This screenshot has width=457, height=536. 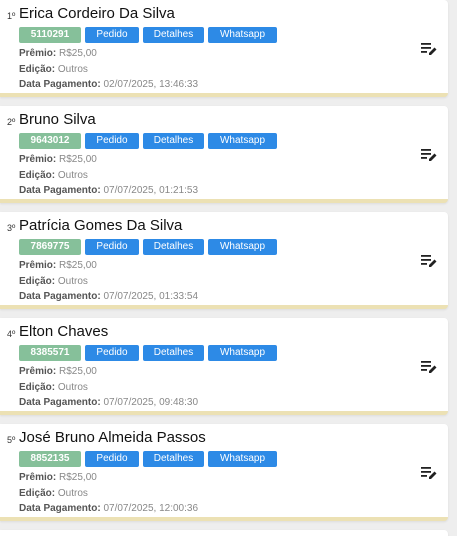 I want to click on rank-label: 4º, so click(x=11, y=334).